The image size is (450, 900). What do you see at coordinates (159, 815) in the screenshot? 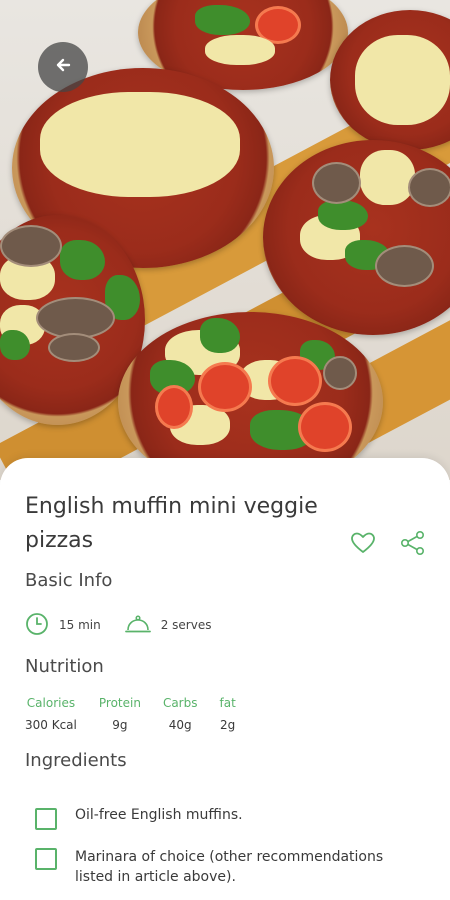
I see `ingredient-text: Oil-free English muffins.` at bounding box center [159, 815].